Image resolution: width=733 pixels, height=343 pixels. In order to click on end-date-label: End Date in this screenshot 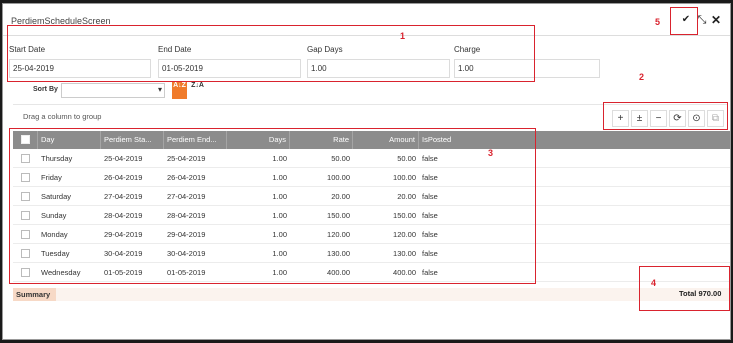, I will do `click(175, 49)`.